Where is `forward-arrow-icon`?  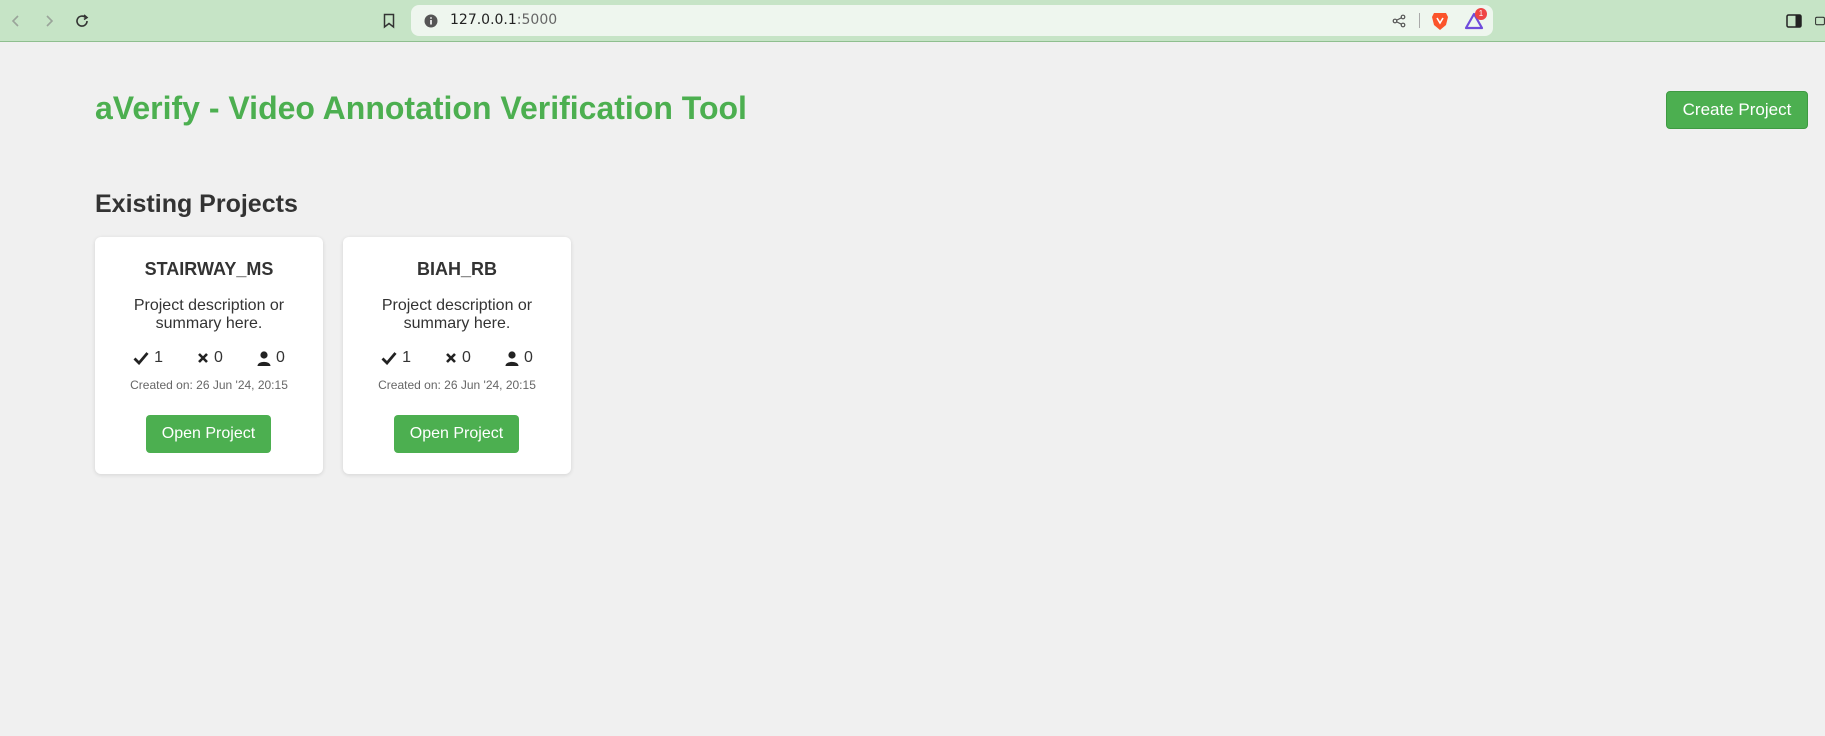
forward-arrow-icon is located at coordinates (50, 21).